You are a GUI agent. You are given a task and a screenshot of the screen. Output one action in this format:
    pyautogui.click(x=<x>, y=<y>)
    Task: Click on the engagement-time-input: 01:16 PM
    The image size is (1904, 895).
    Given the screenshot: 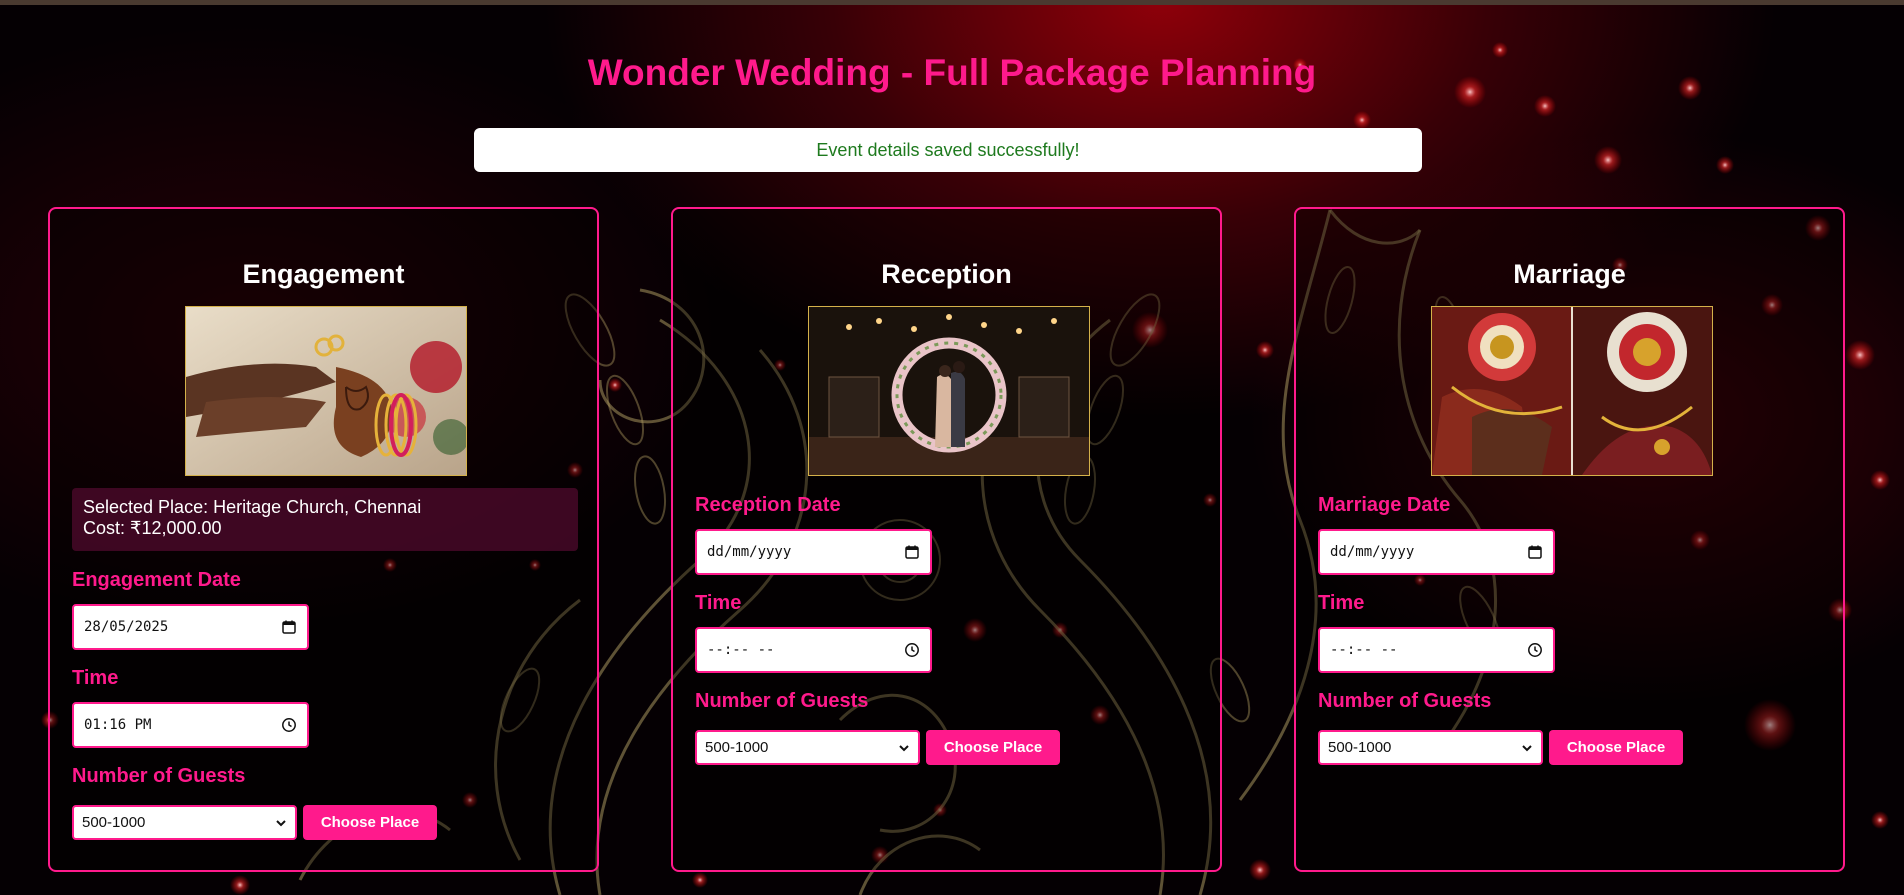 What is the action you would take?
    pyautogui.click(x=190, y=725)
    